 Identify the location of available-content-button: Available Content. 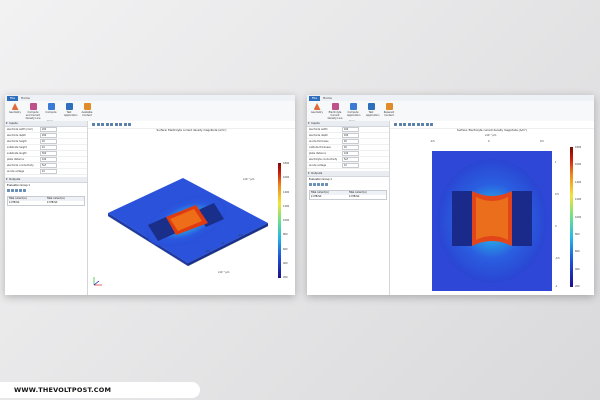
(87, 110).